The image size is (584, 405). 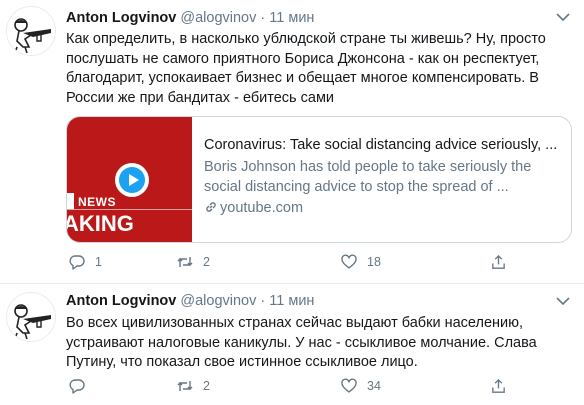 I want to click on link-icon, so click(x=211, y=207).